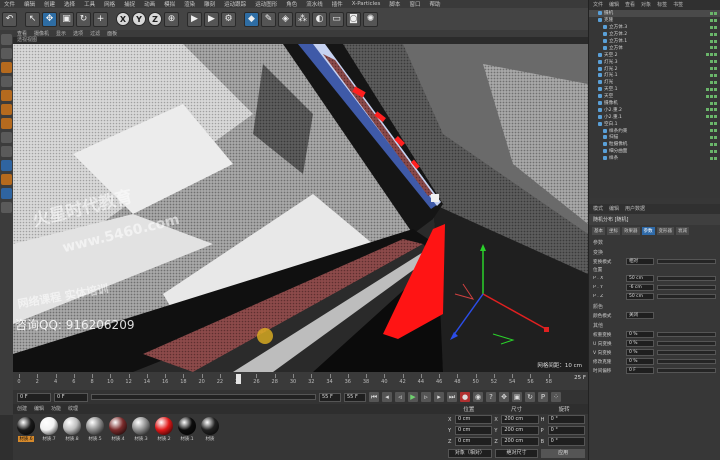 The image size is (720, 460). Describe the element at coordinates (654, 109) in the screenshot. I see `object-row: 小2.重.2` at that location.